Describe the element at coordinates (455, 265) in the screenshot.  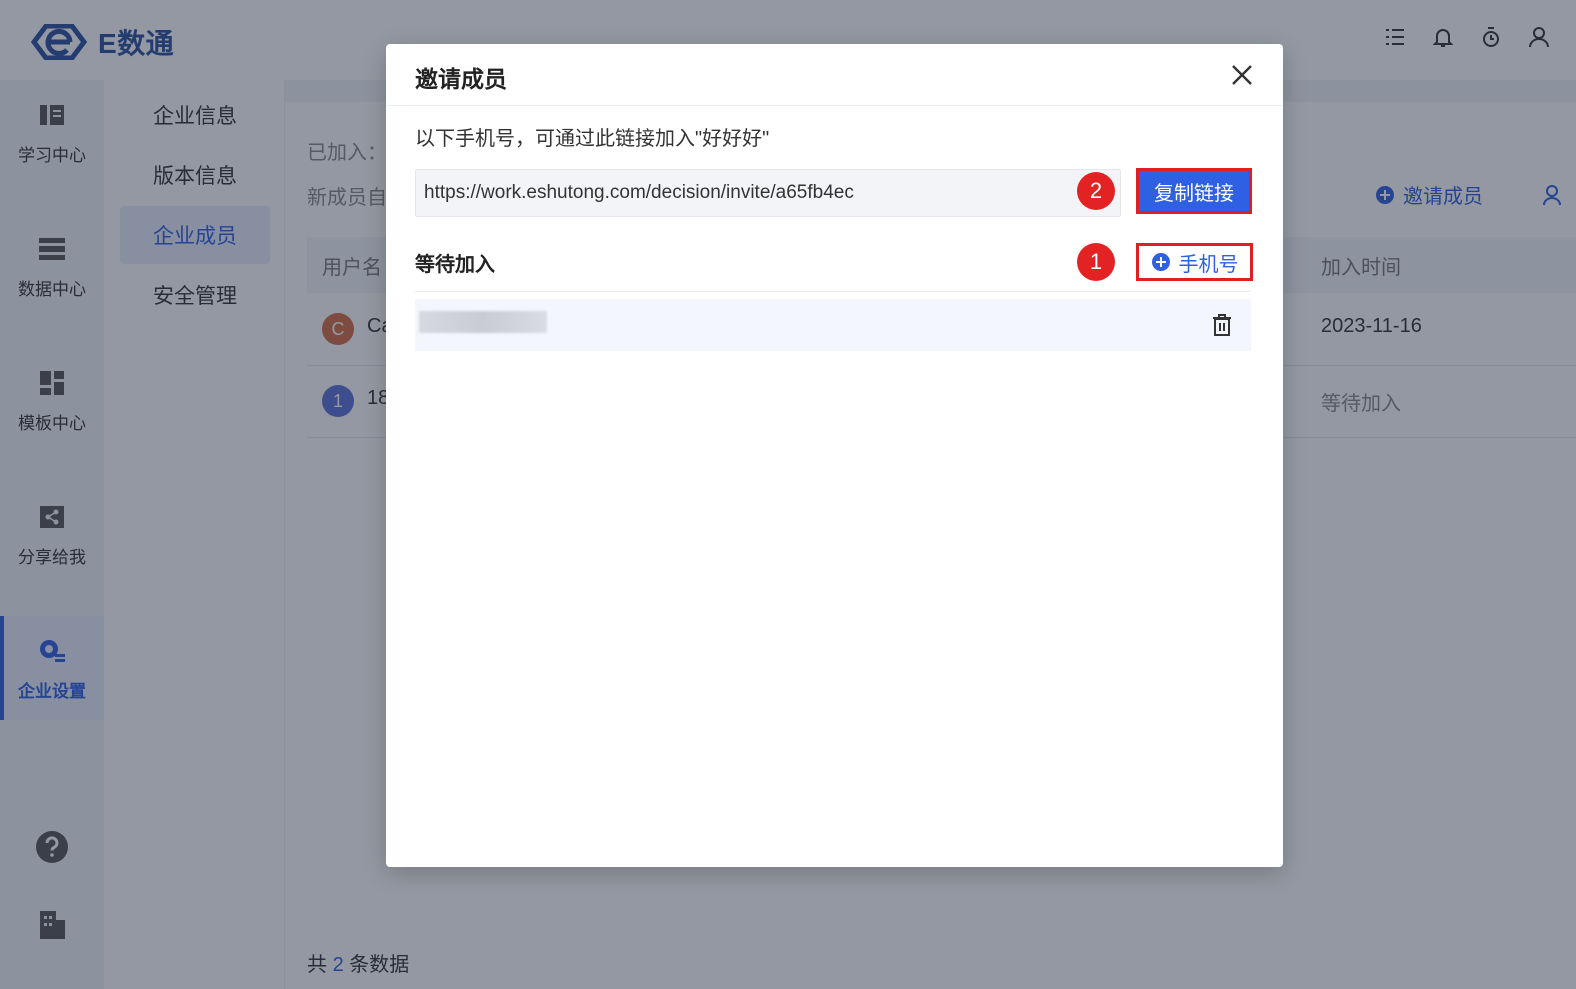
I see `pending-section-title: 等待加入` at that location.